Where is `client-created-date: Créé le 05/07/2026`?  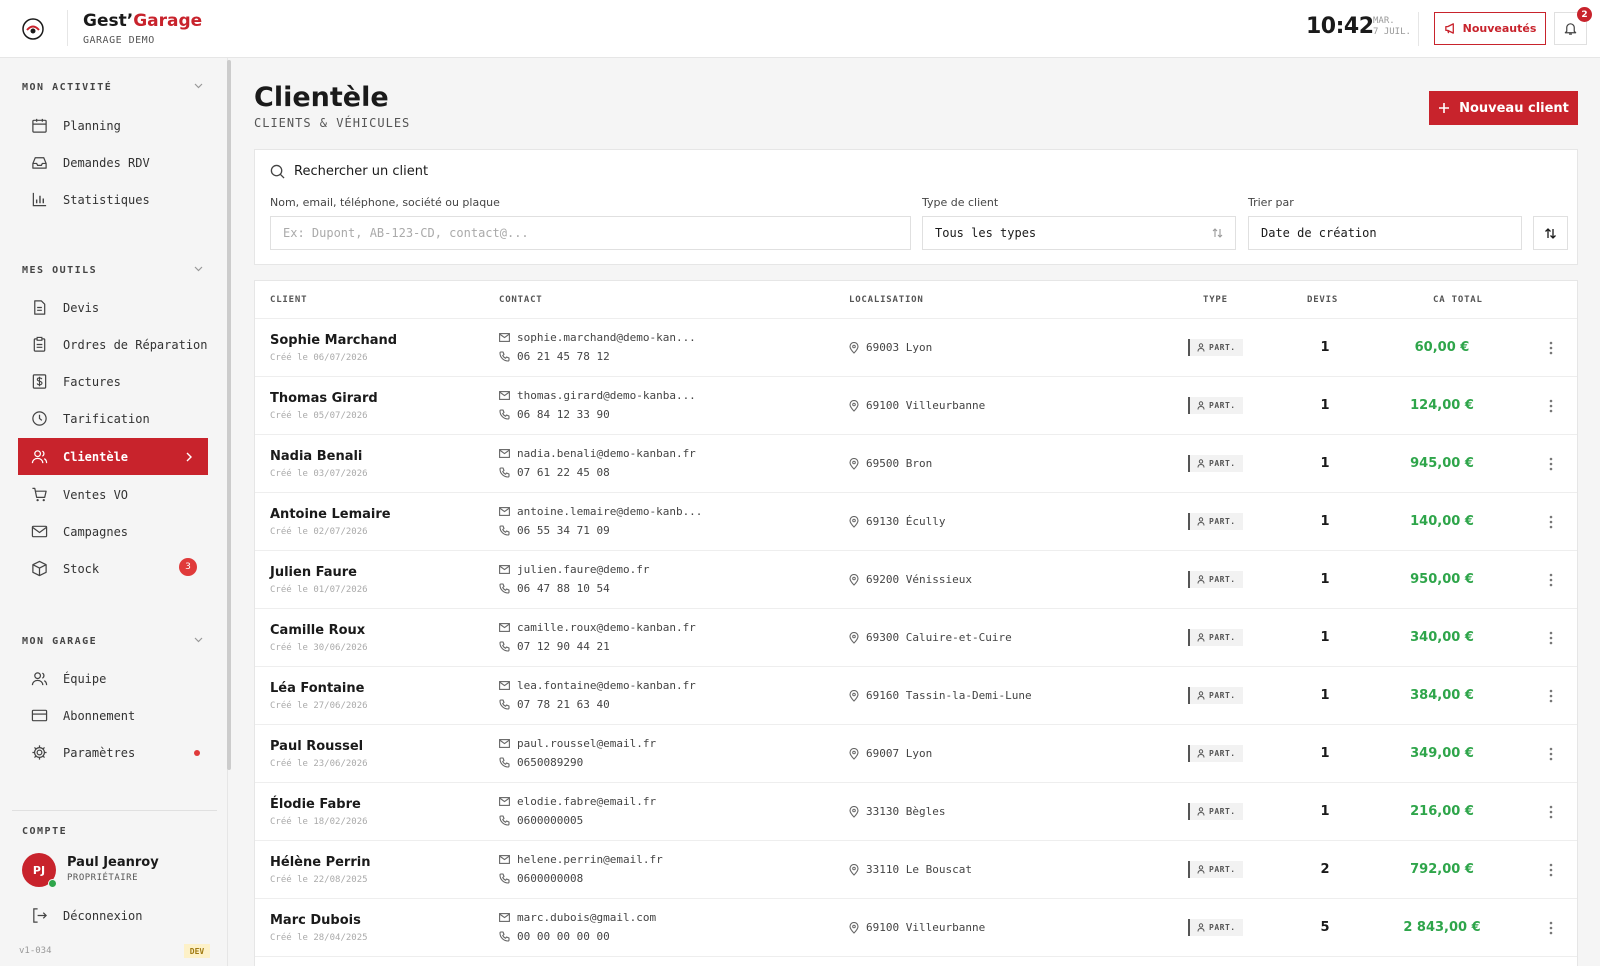
client-created-date: Créé le 05/07/2026 is located at coordinates (319, 416).